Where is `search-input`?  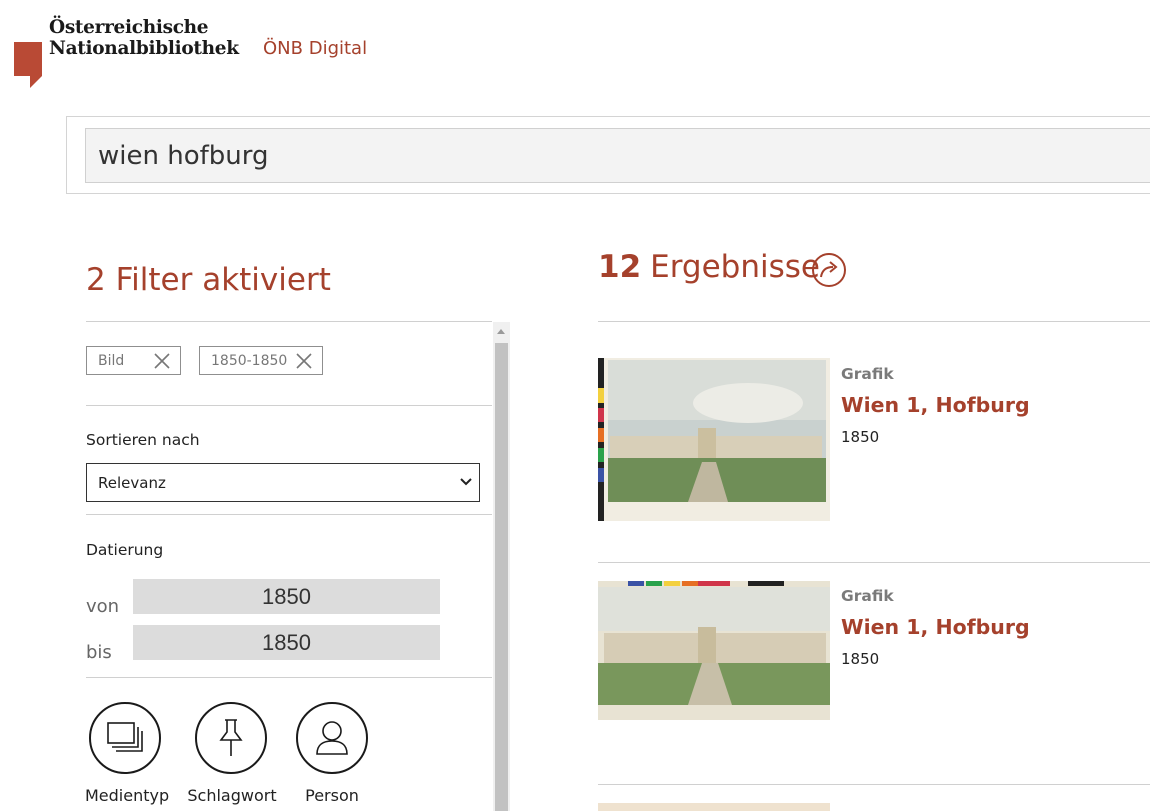
search-input is located at coordinates (617, 155).